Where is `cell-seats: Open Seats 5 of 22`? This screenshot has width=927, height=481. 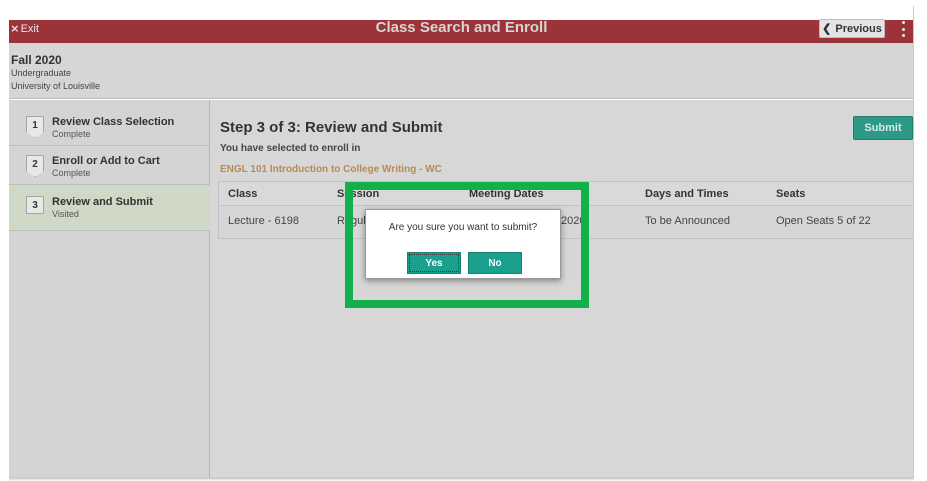 cell-seats: Open Seats 5 of 22 is located at coordinates (823, 221).